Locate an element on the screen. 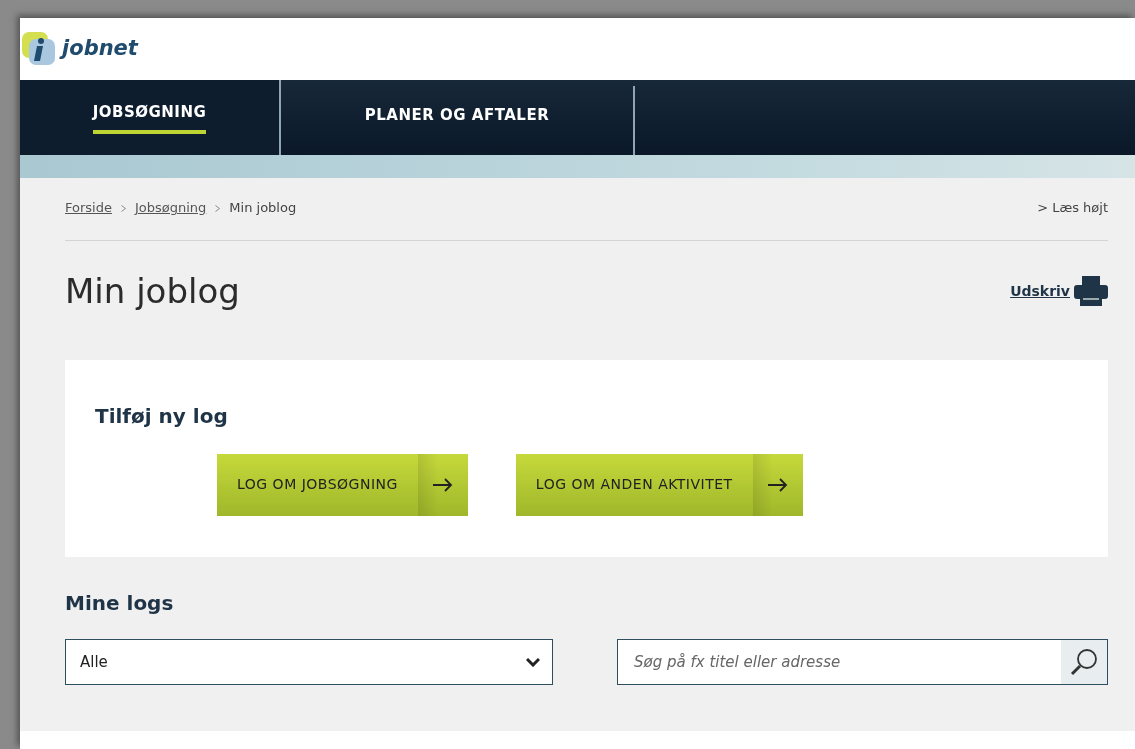 Image resolution: width=1135 pixels, height=749 pixels. breadcrumb-link: Forside is located at coordinates (88, 208).